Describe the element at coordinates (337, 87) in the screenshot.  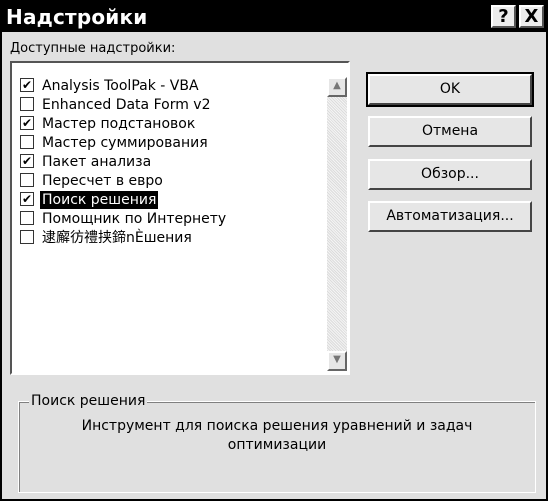
I see `scroll-up-arrow-icon: ▲` at that location.